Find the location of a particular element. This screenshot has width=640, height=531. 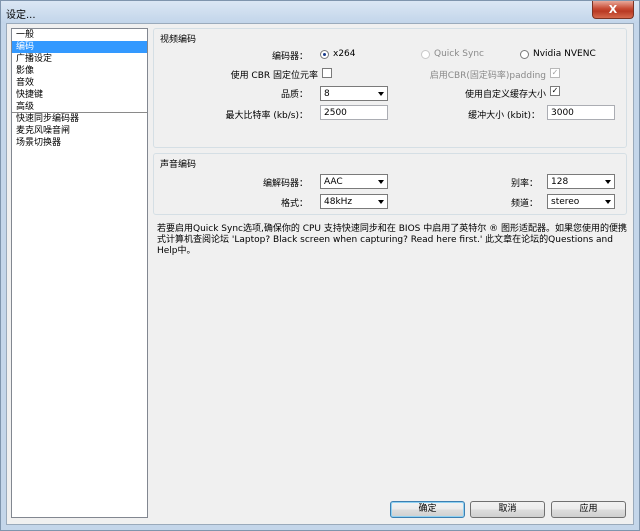

sidebar-item-scene-switcher: 场景切换器 is located at coordinates (79, 143).